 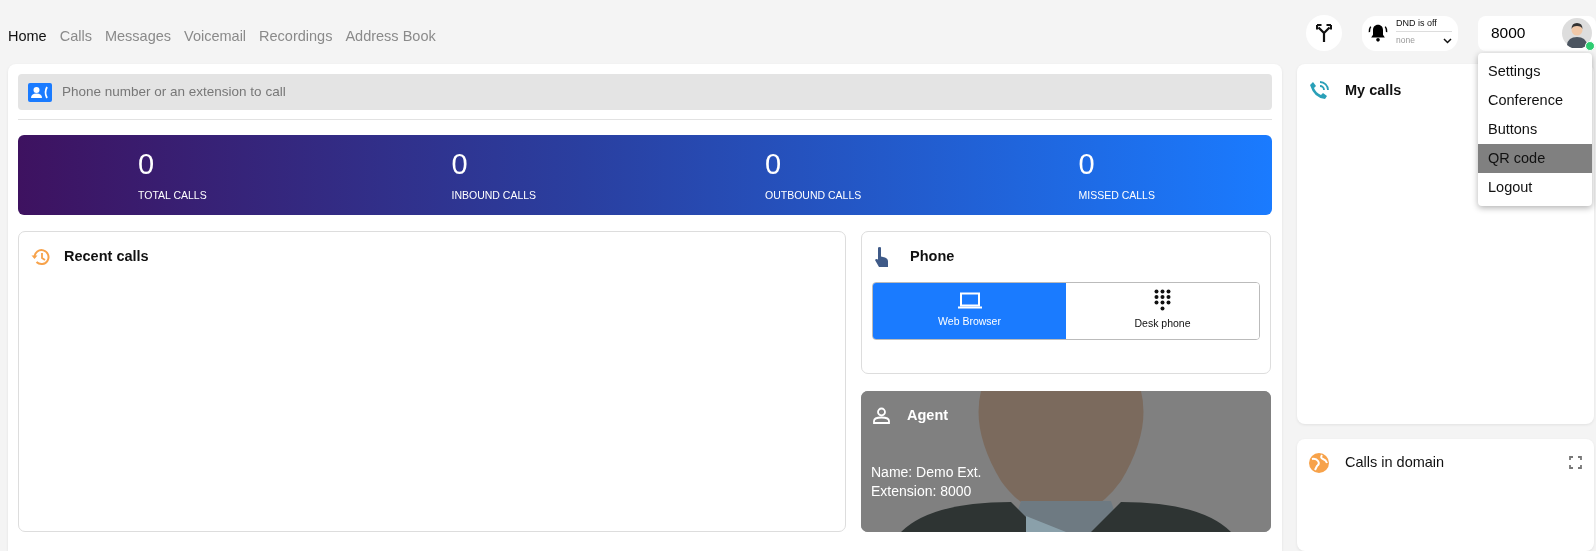 What do you see at coordinates (1447, 40) in the screenshot?
I see `chevron-down-icon` at bounding box center [1447, 40].